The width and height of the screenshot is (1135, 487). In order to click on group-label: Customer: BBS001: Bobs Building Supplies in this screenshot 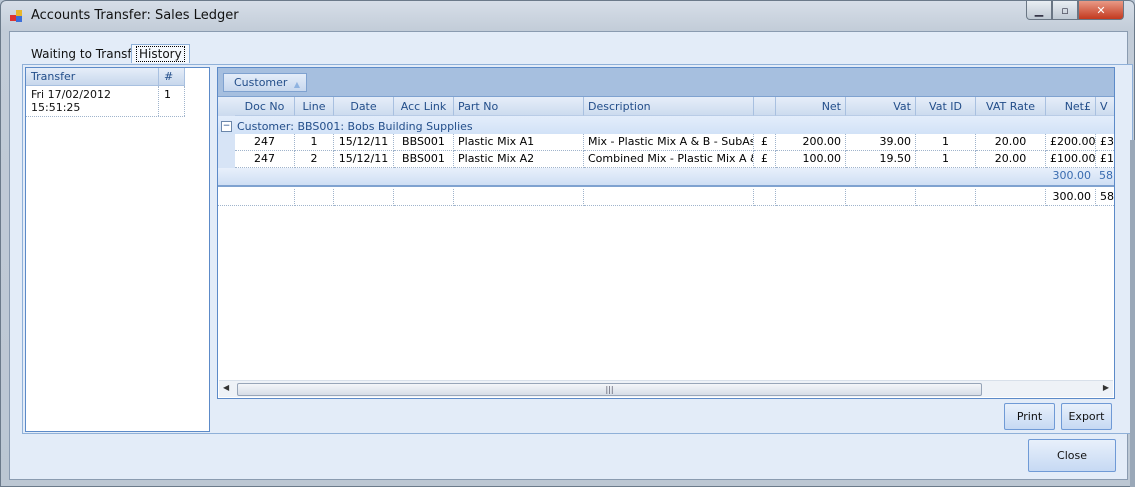, I will do `click(355, 126)`.